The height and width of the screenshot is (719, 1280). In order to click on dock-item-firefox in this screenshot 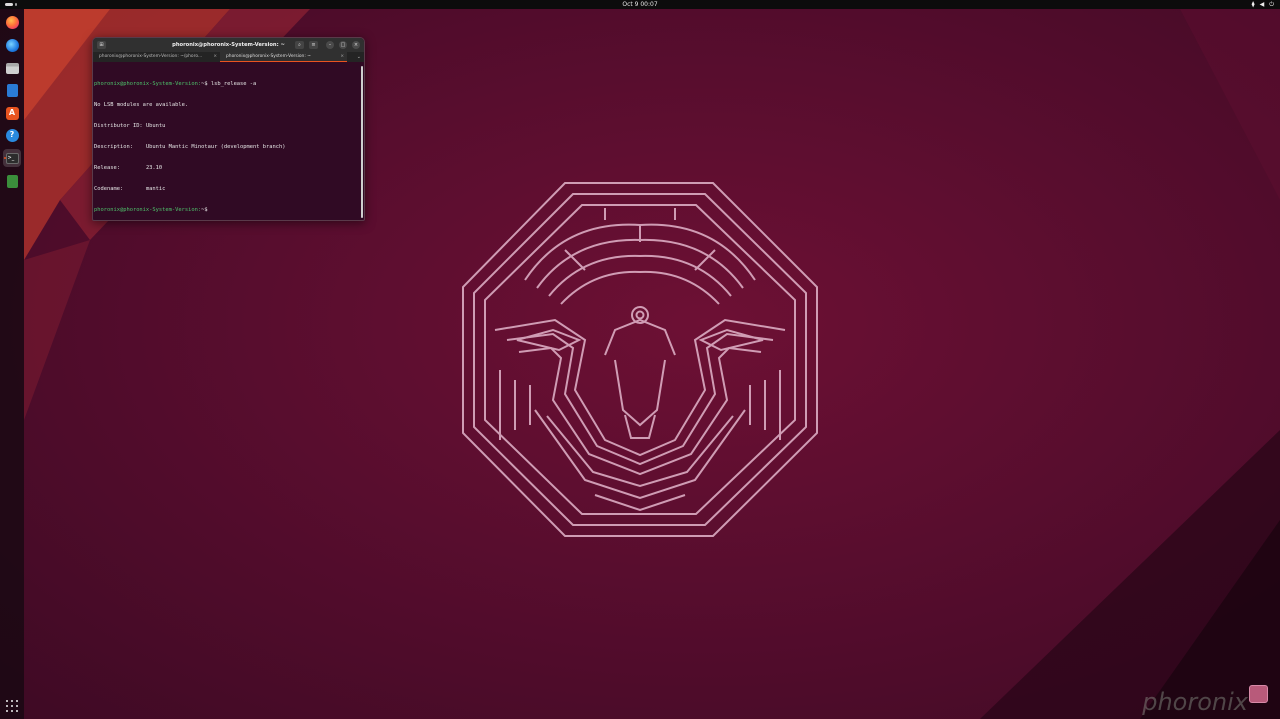, I will do `click(12, 22)`.